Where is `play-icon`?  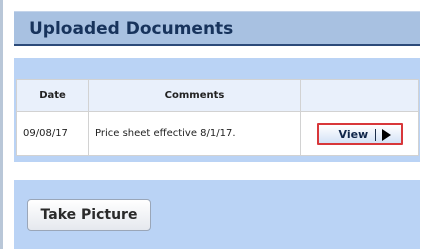 play-icon is located at coordinates (386, 134).